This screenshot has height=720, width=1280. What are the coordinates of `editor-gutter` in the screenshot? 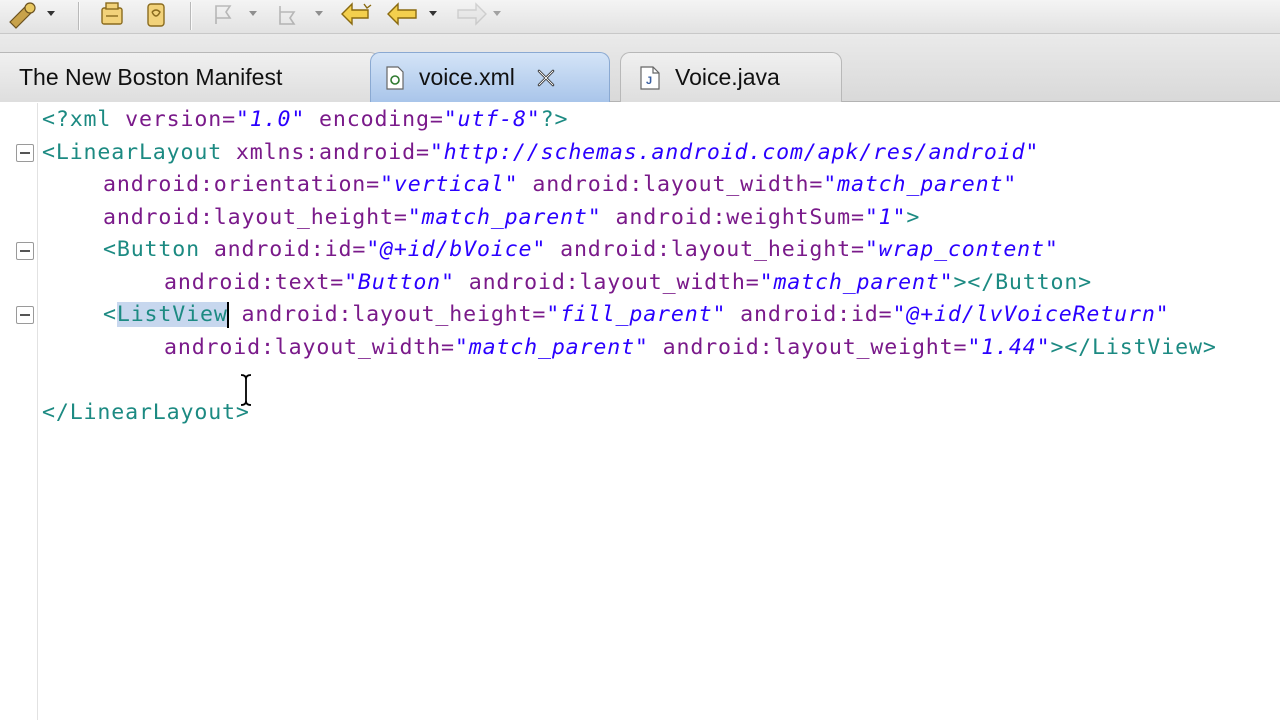 It's located at (19, 411).